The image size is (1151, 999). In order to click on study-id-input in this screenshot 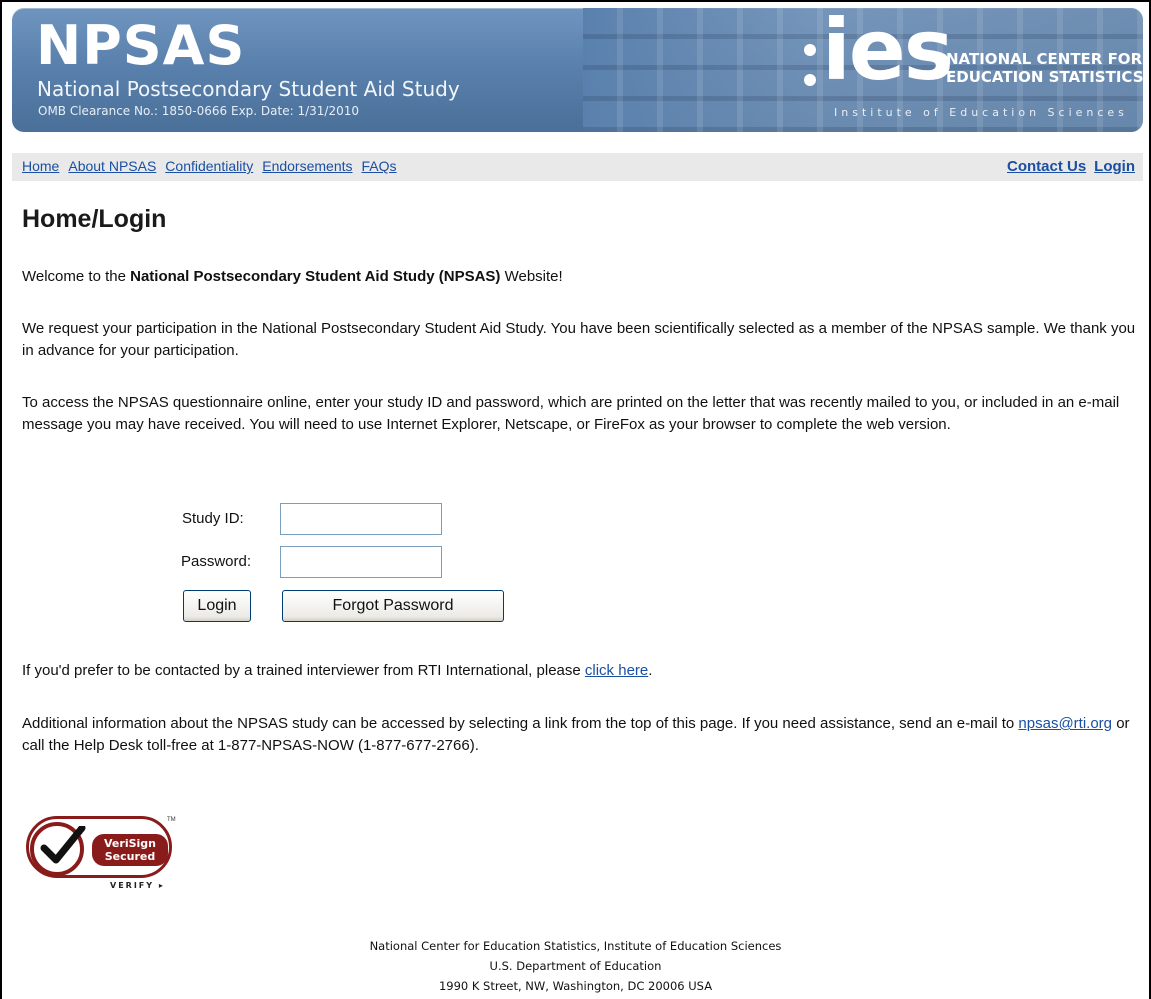, I will do `click(361, 519)`.